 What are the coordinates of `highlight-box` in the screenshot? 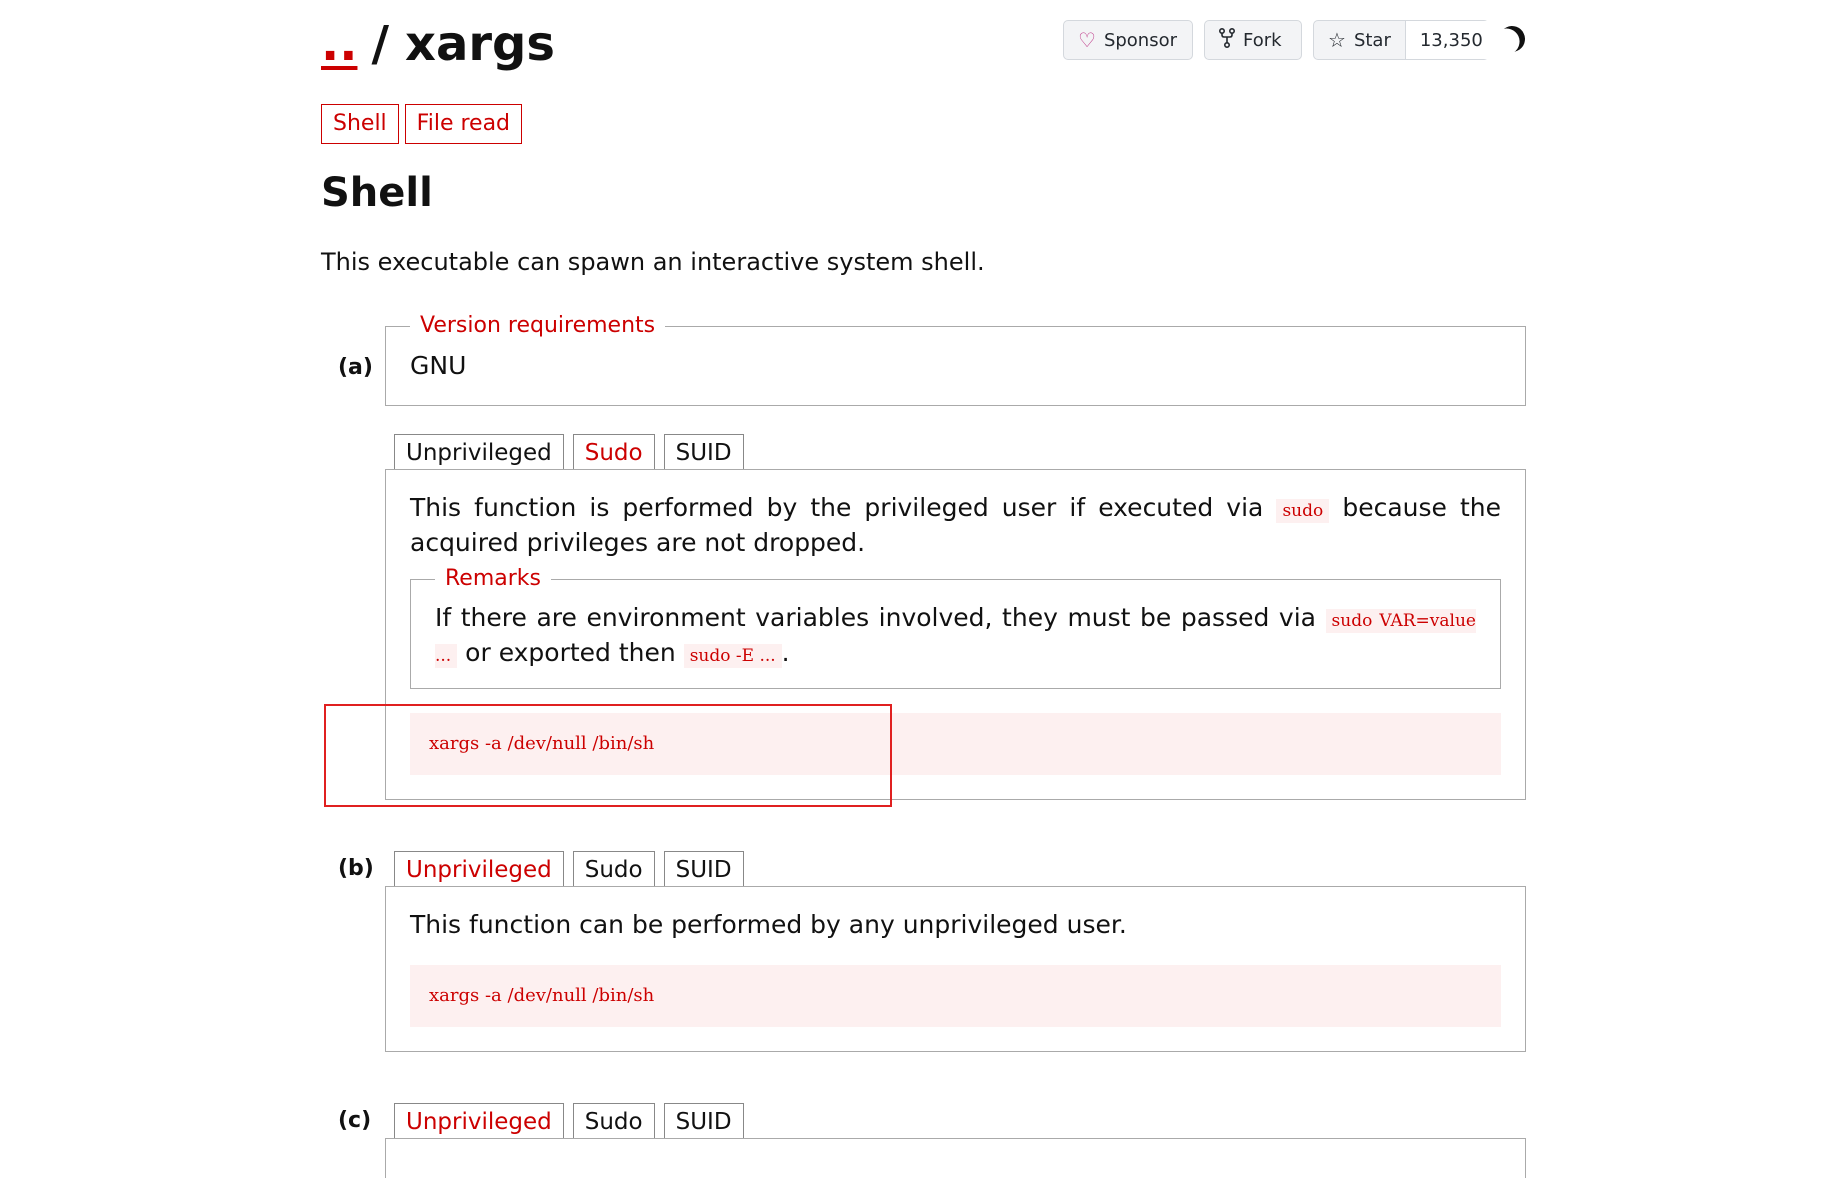 It's located at (608, 755).